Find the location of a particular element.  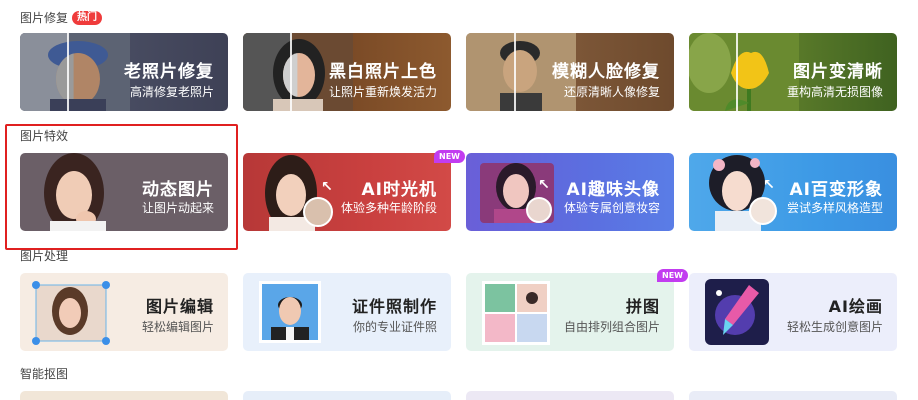

section-title-text: 图片处理 is located at coordinates (44, 256).